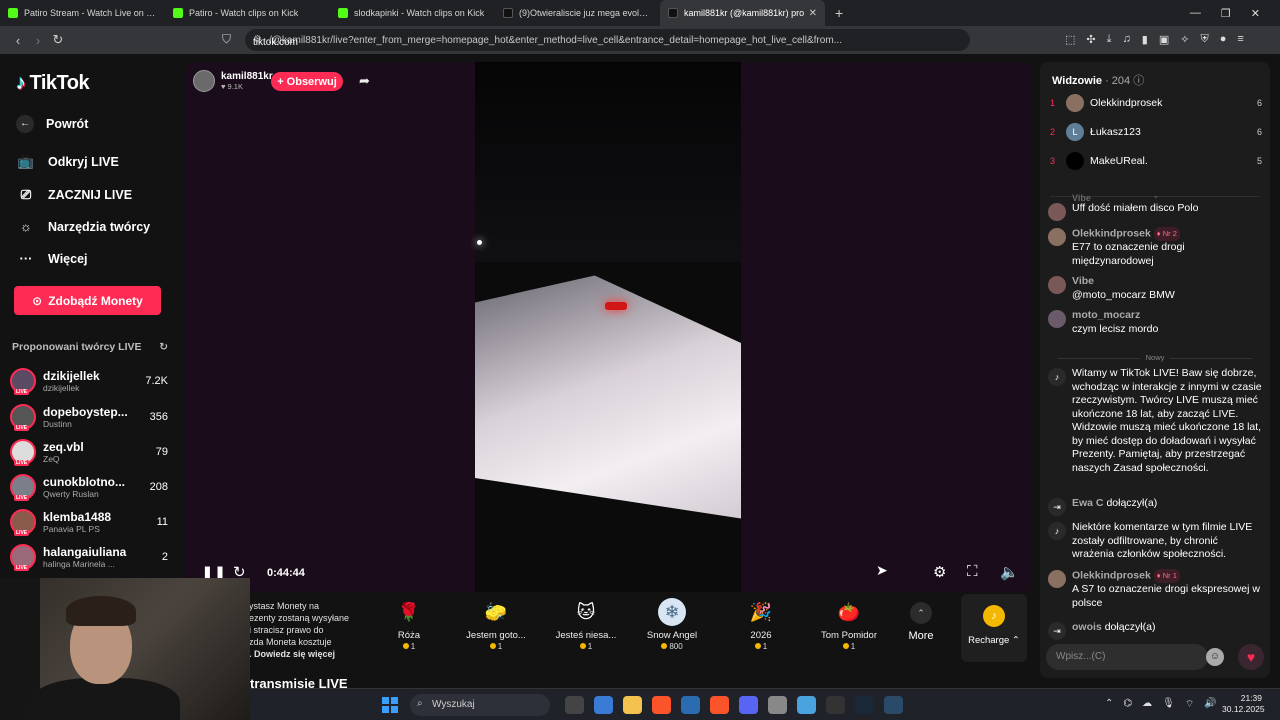  I want to click on settings-icon, so click(777, 705).